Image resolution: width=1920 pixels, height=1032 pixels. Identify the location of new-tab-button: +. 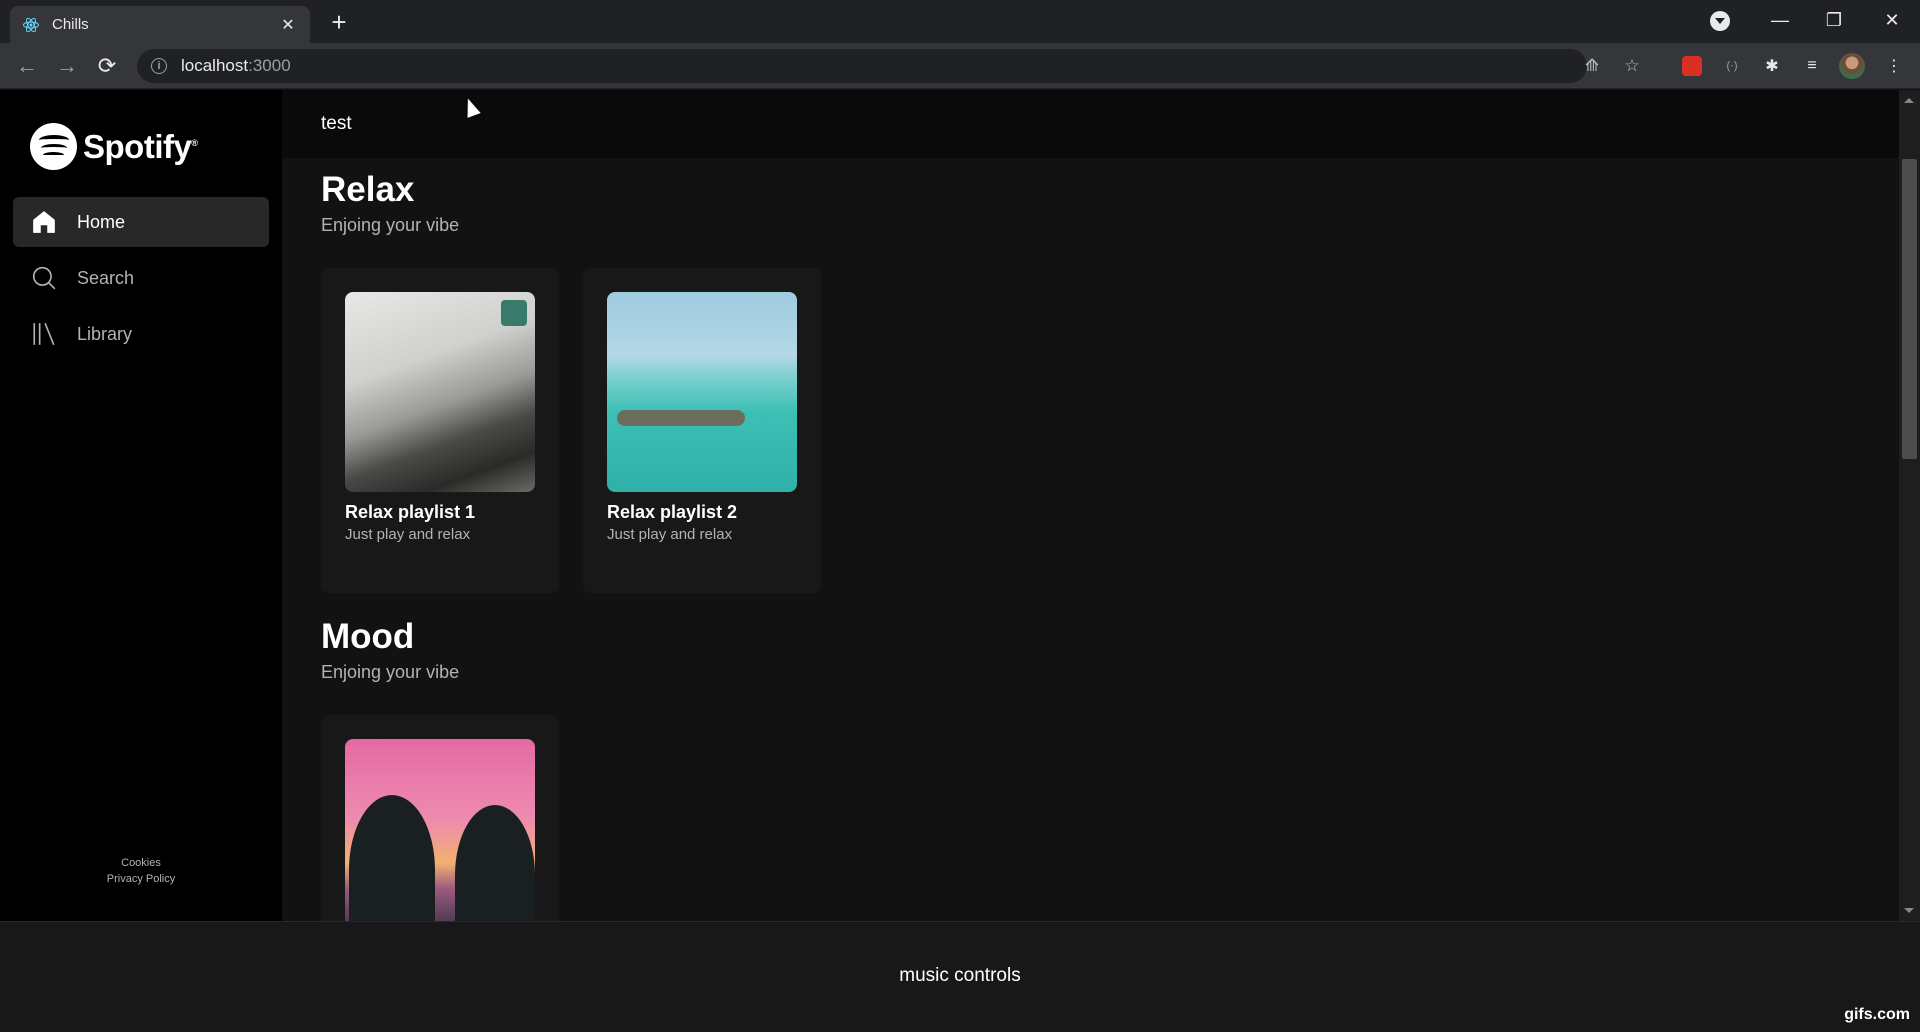
(339, 22).